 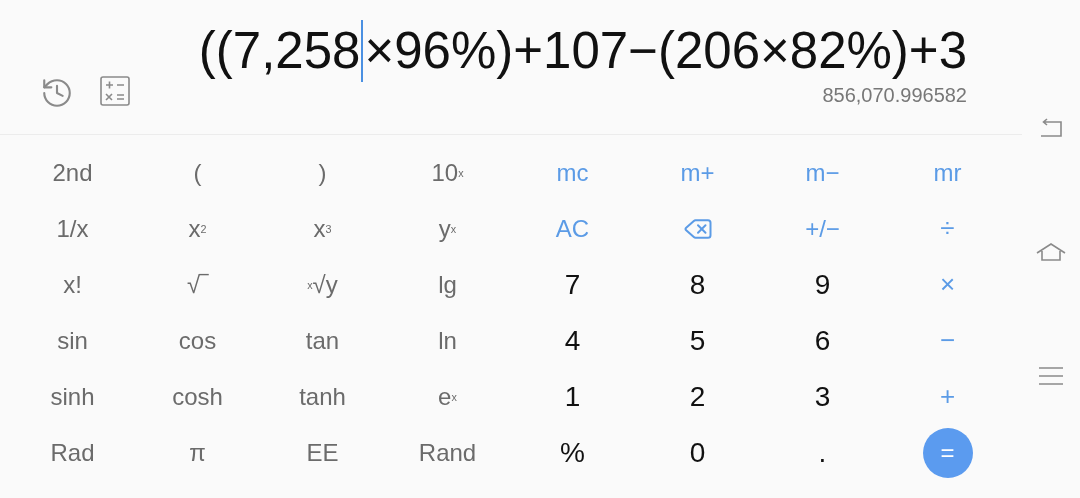 What do you see at coordinates (447, 173) in the screenshot?
I see `calculator-key: 10$^{x}$` at bounding box center [447, 173].